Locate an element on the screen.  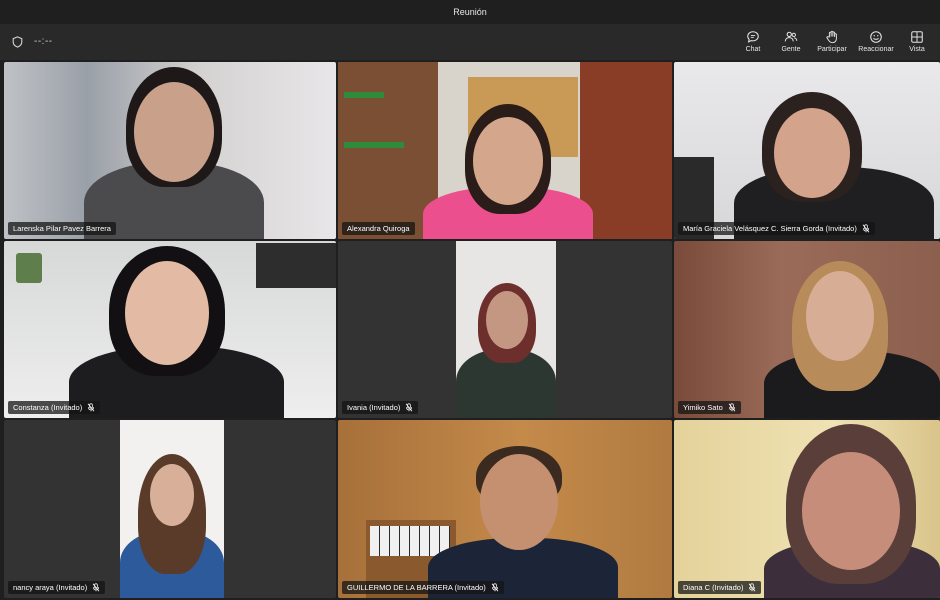
participant-name: Alexandra Quiroga is located at coordinates (378, 228).